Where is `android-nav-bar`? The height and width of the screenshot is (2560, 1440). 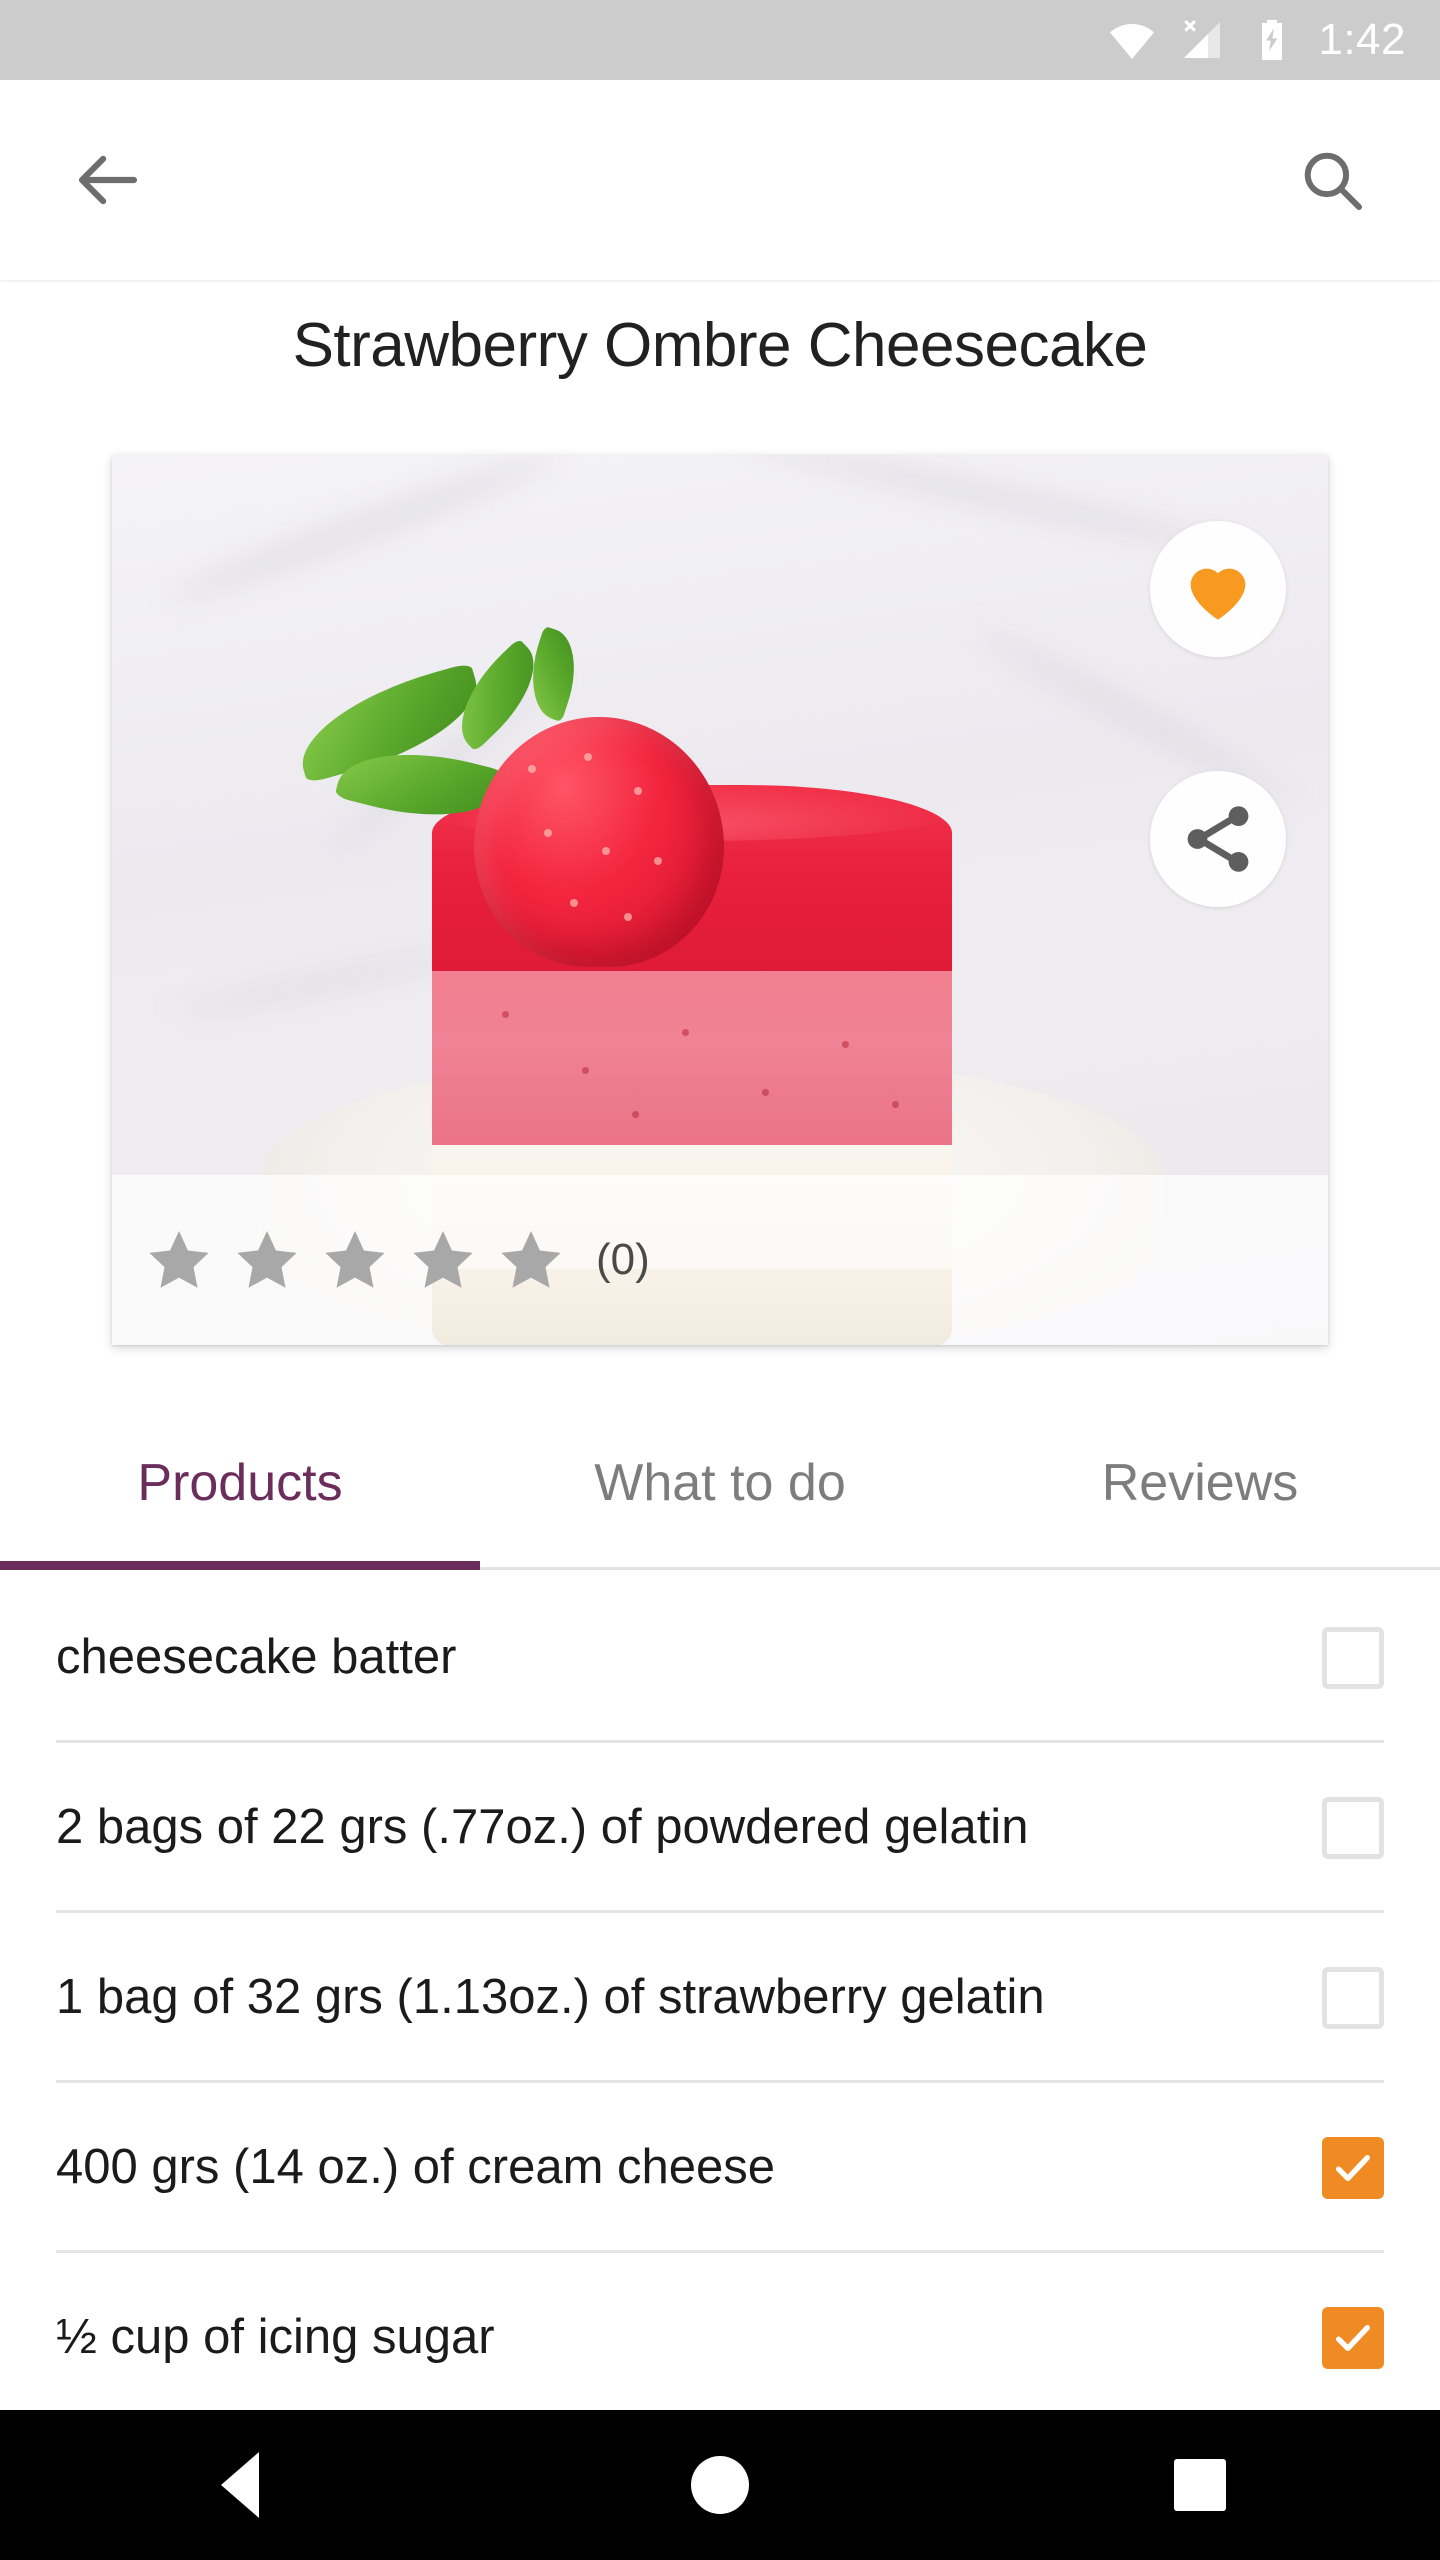 android-nav-bar is located at coordinates (720, 2485).